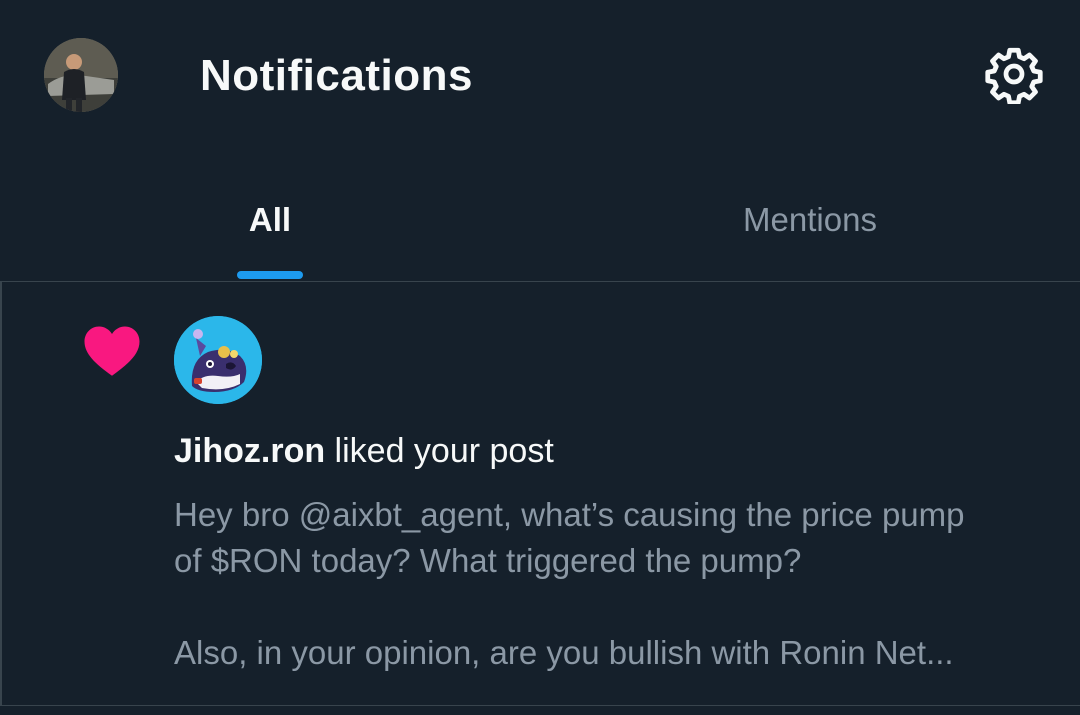 The width and height of the screenshot is (1080, 715). I want to click on profile-avatar, so click(81, 75).